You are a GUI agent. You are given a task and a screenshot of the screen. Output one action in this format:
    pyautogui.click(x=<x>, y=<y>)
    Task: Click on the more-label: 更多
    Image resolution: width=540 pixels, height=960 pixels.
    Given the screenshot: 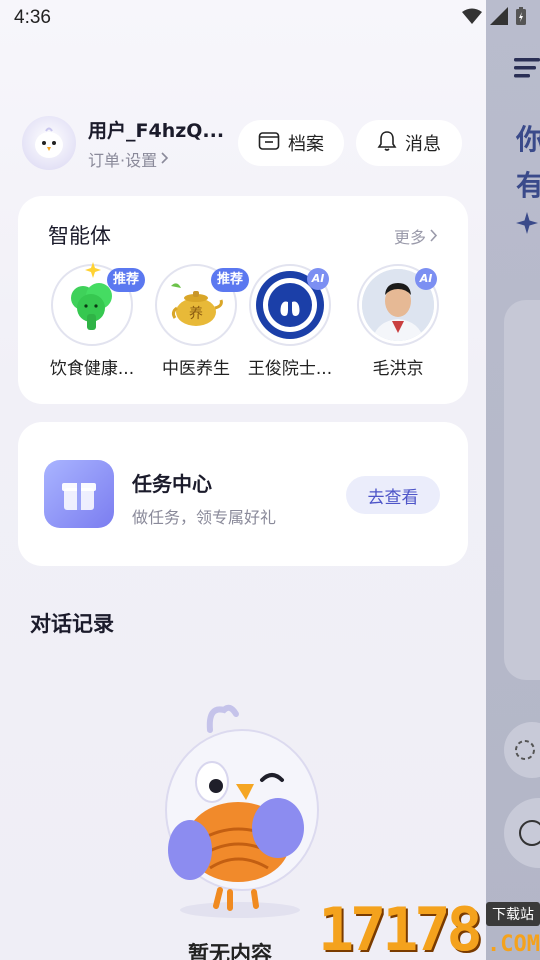 What is the action you would take?
    pyautogui.click(x=409, y=237)
    